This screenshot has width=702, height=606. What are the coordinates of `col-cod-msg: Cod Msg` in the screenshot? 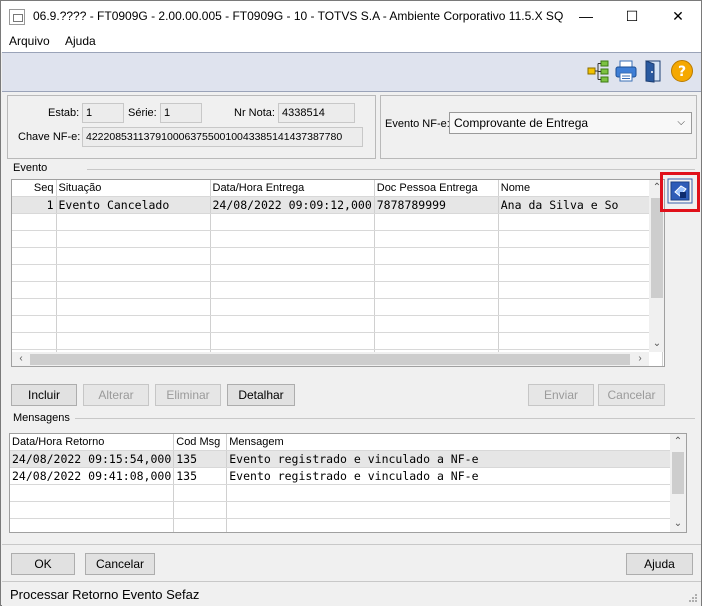 It's located at (200, 442).